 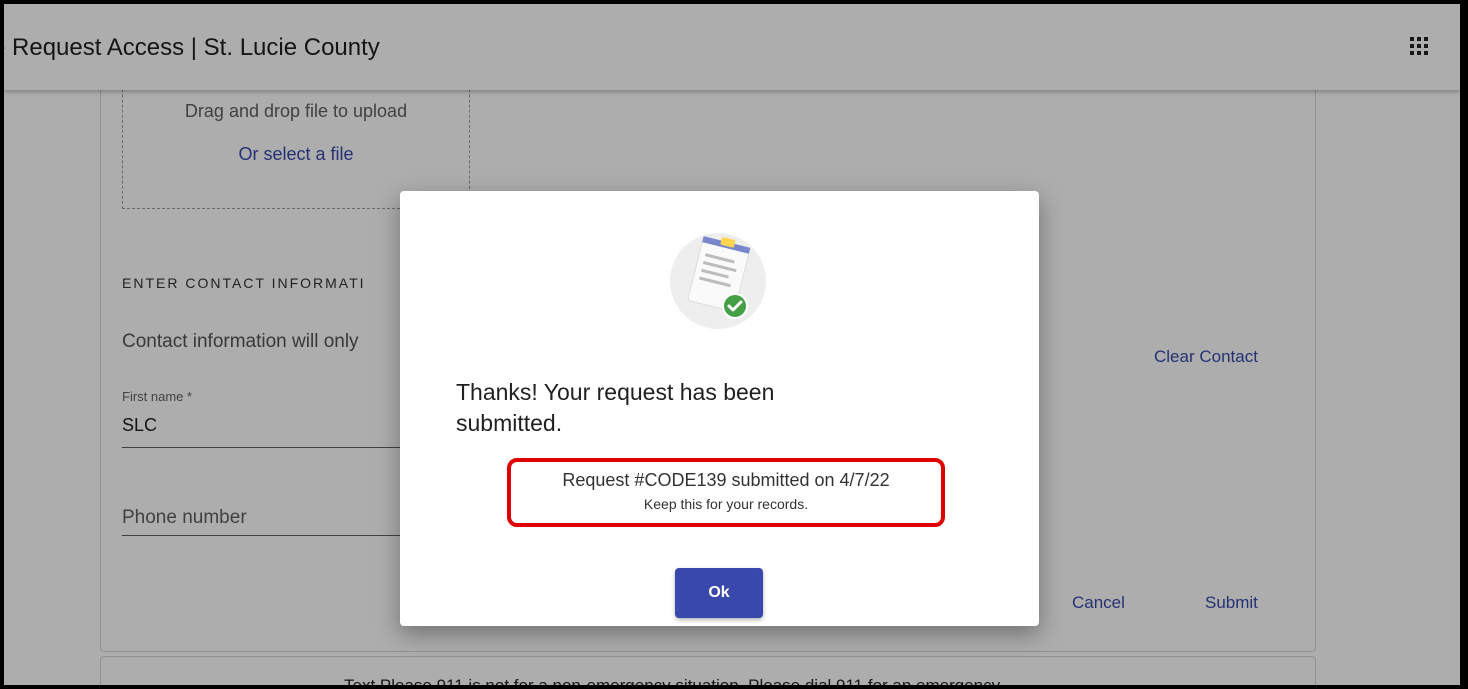 What do you see at coordinates (719, 593) in the screenshot?
I see `ok-button: Ok` at bounding box center [719, 593].